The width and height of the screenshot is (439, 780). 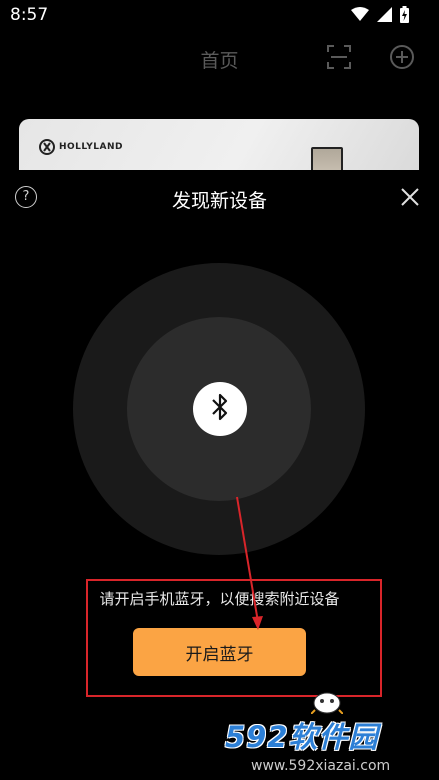 I want to click on close-icon, so click(x=410, y=199).